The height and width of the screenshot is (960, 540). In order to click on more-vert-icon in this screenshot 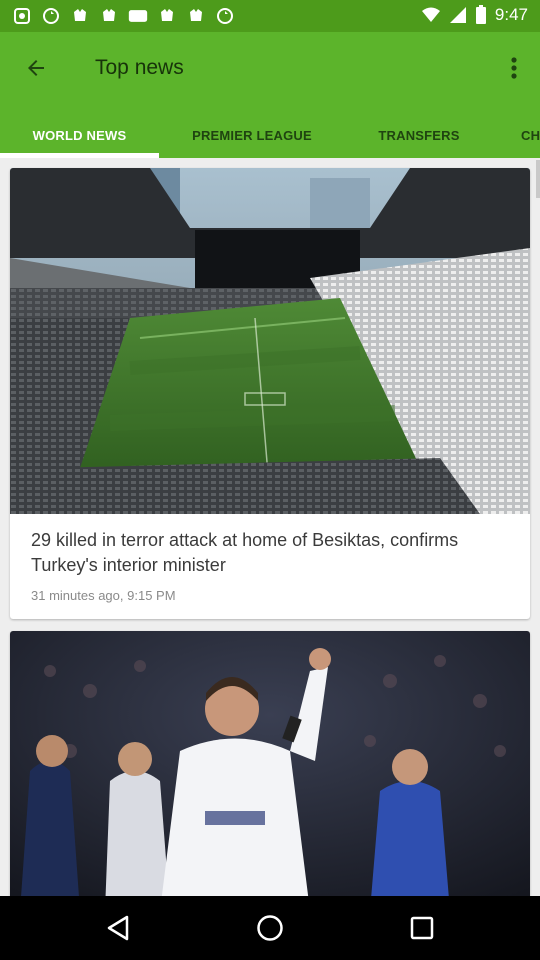, I will do `click(514, 68)`.